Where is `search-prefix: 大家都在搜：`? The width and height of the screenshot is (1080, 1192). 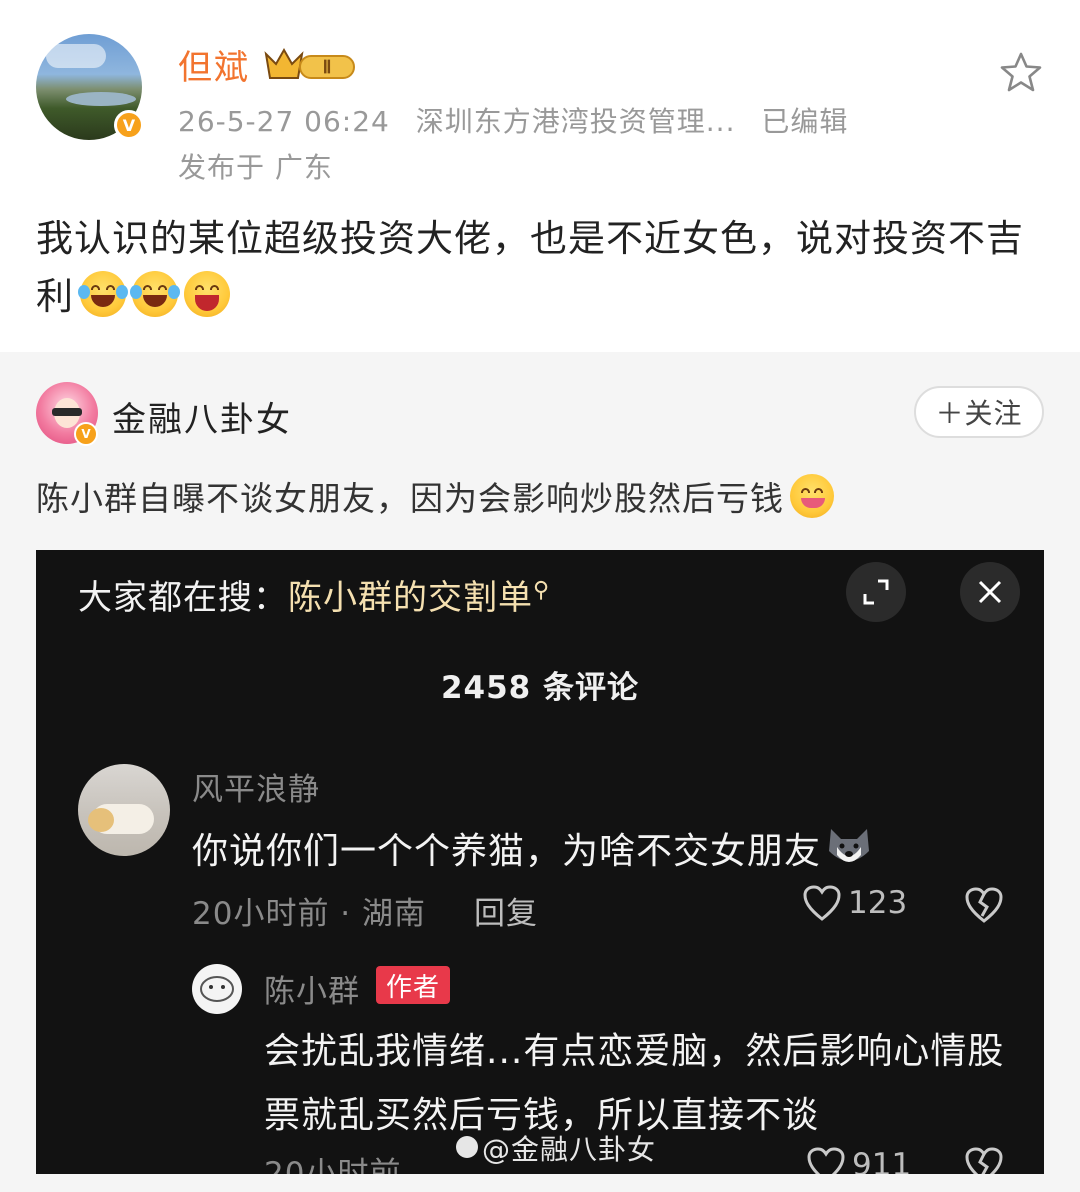
search-prefix: 大家都在搜： is located at coordinates (183, 598).